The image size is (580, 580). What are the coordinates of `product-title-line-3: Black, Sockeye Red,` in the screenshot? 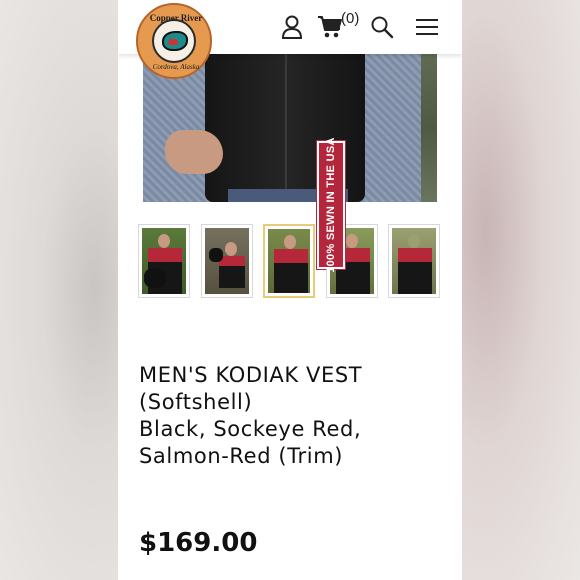 It's located at (250, 429).